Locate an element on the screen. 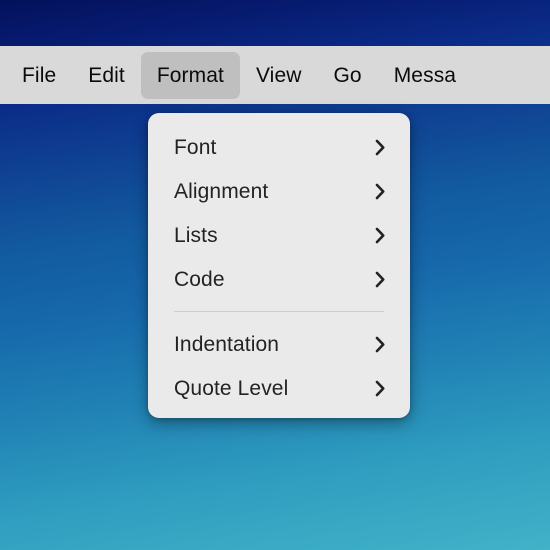 This screenshot has width=550, height=550. menu-bar: File Edit Format View Go Messa is located at coordinates (275, 75).